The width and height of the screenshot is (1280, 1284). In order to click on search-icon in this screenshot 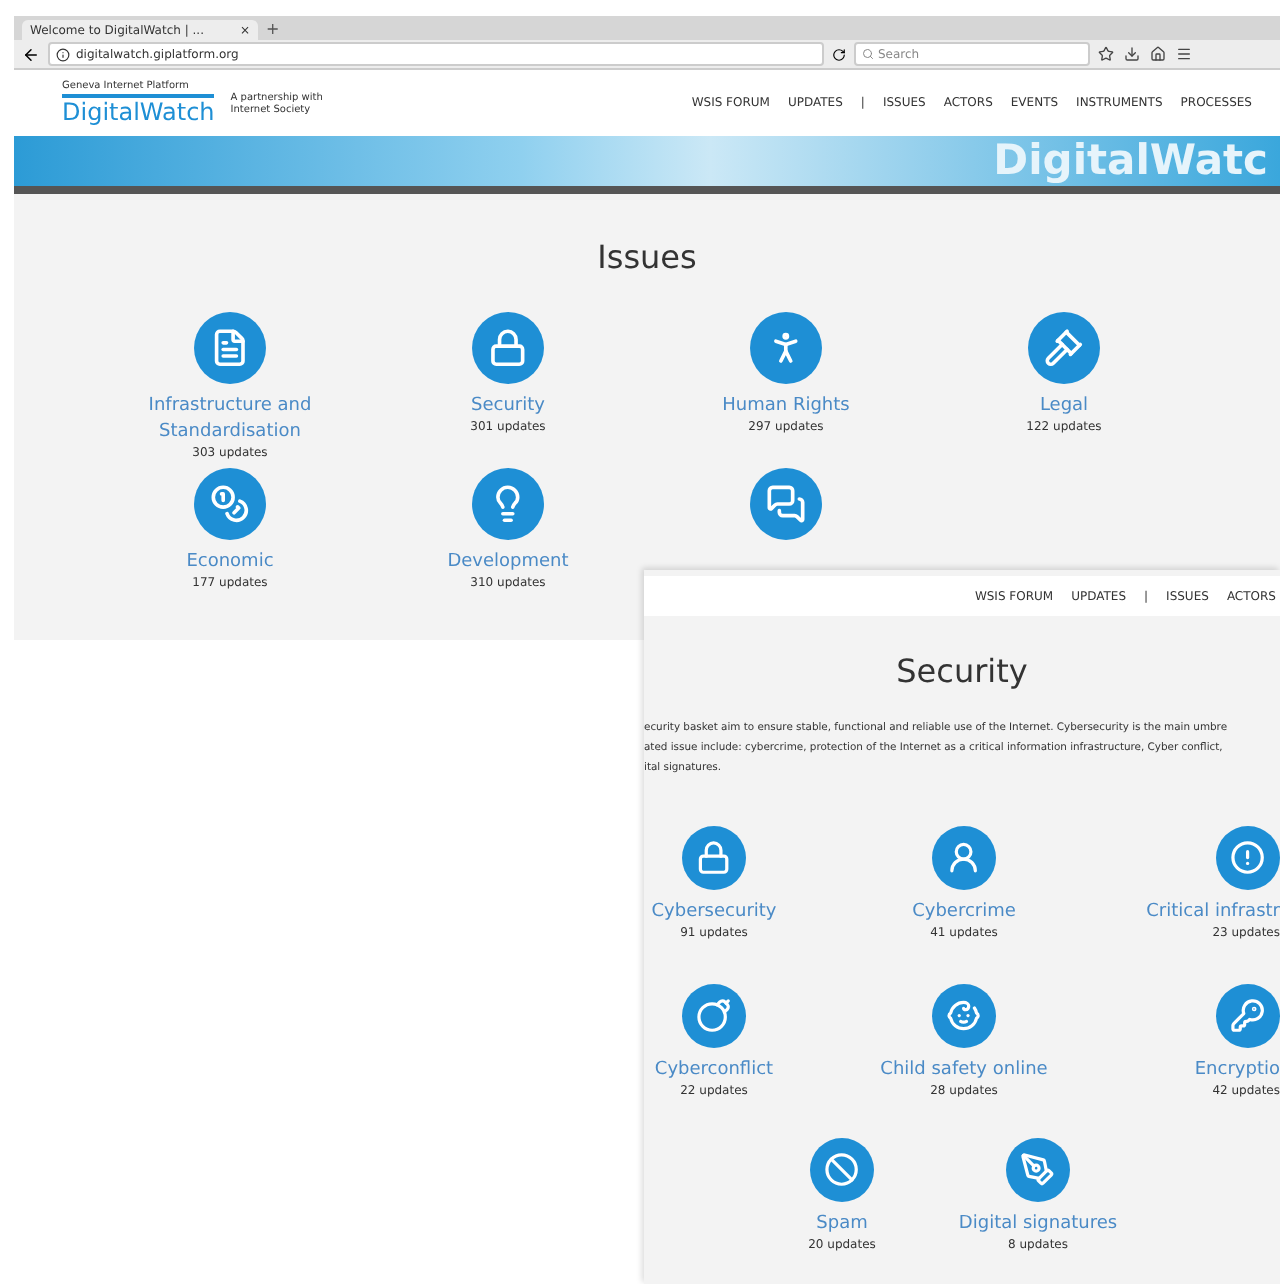, I will do `click(868, 54)`.